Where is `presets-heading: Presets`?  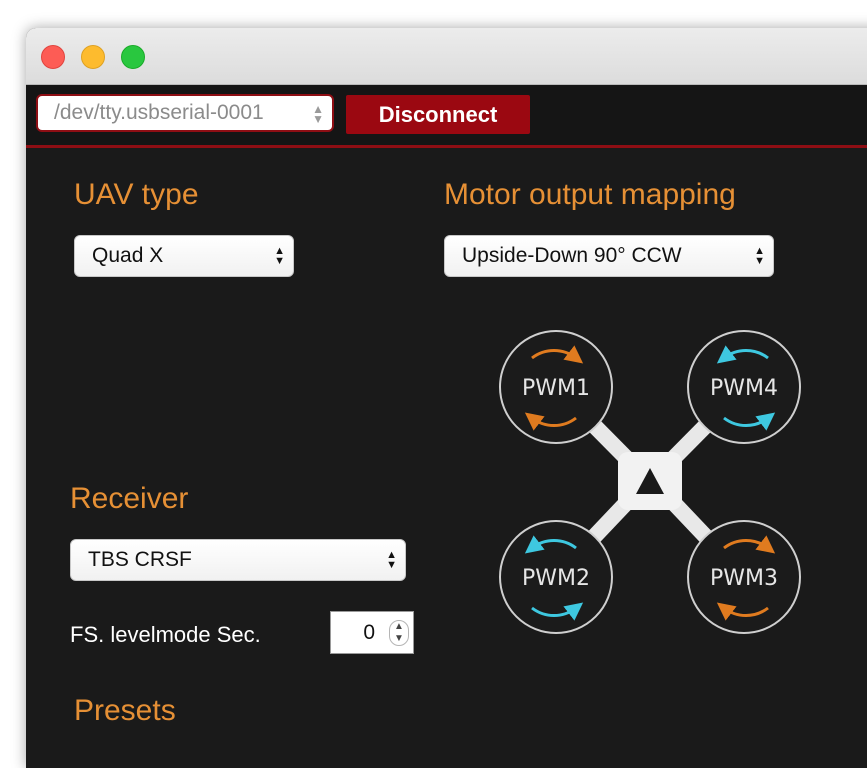
presets-heading: Presets is located at coordinates (125, 710).